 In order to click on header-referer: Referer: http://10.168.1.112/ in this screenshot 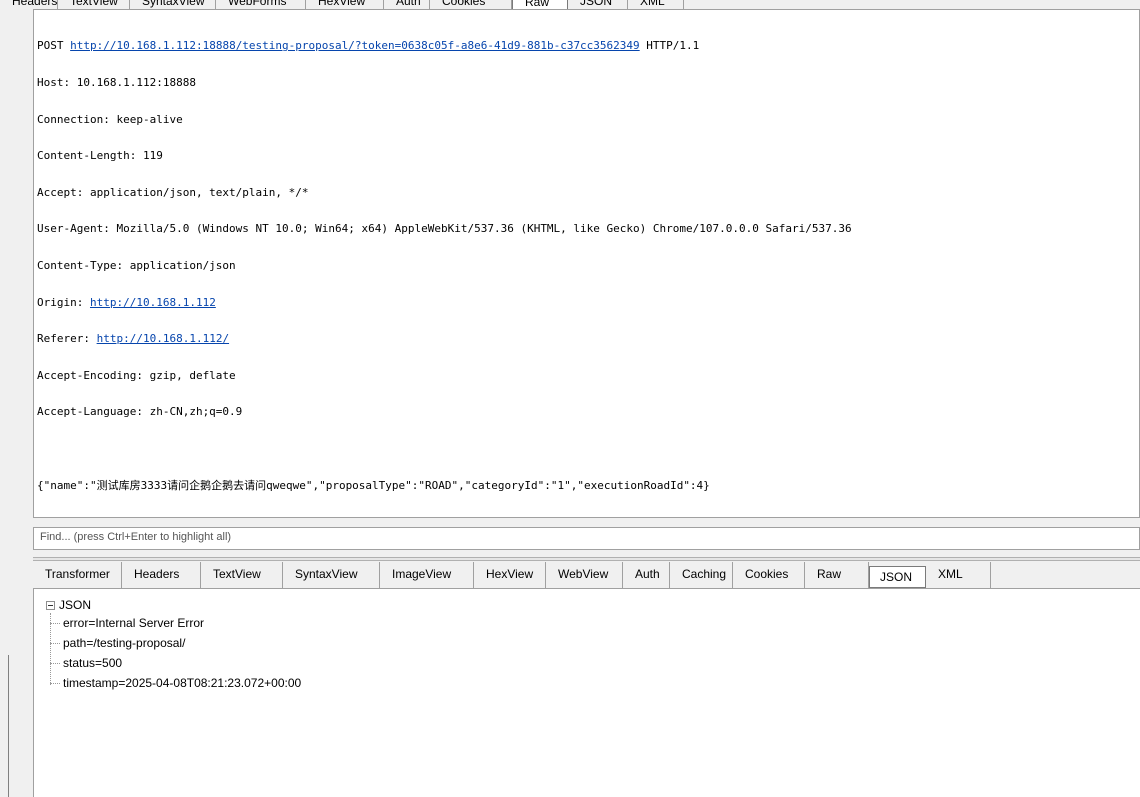, I will do `click(588, 339)`.